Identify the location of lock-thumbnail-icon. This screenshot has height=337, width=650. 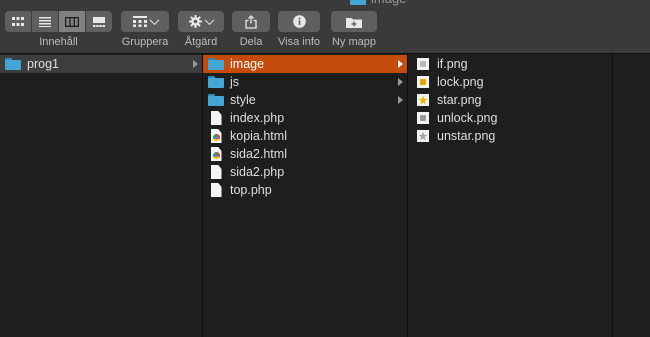
(423, 82).